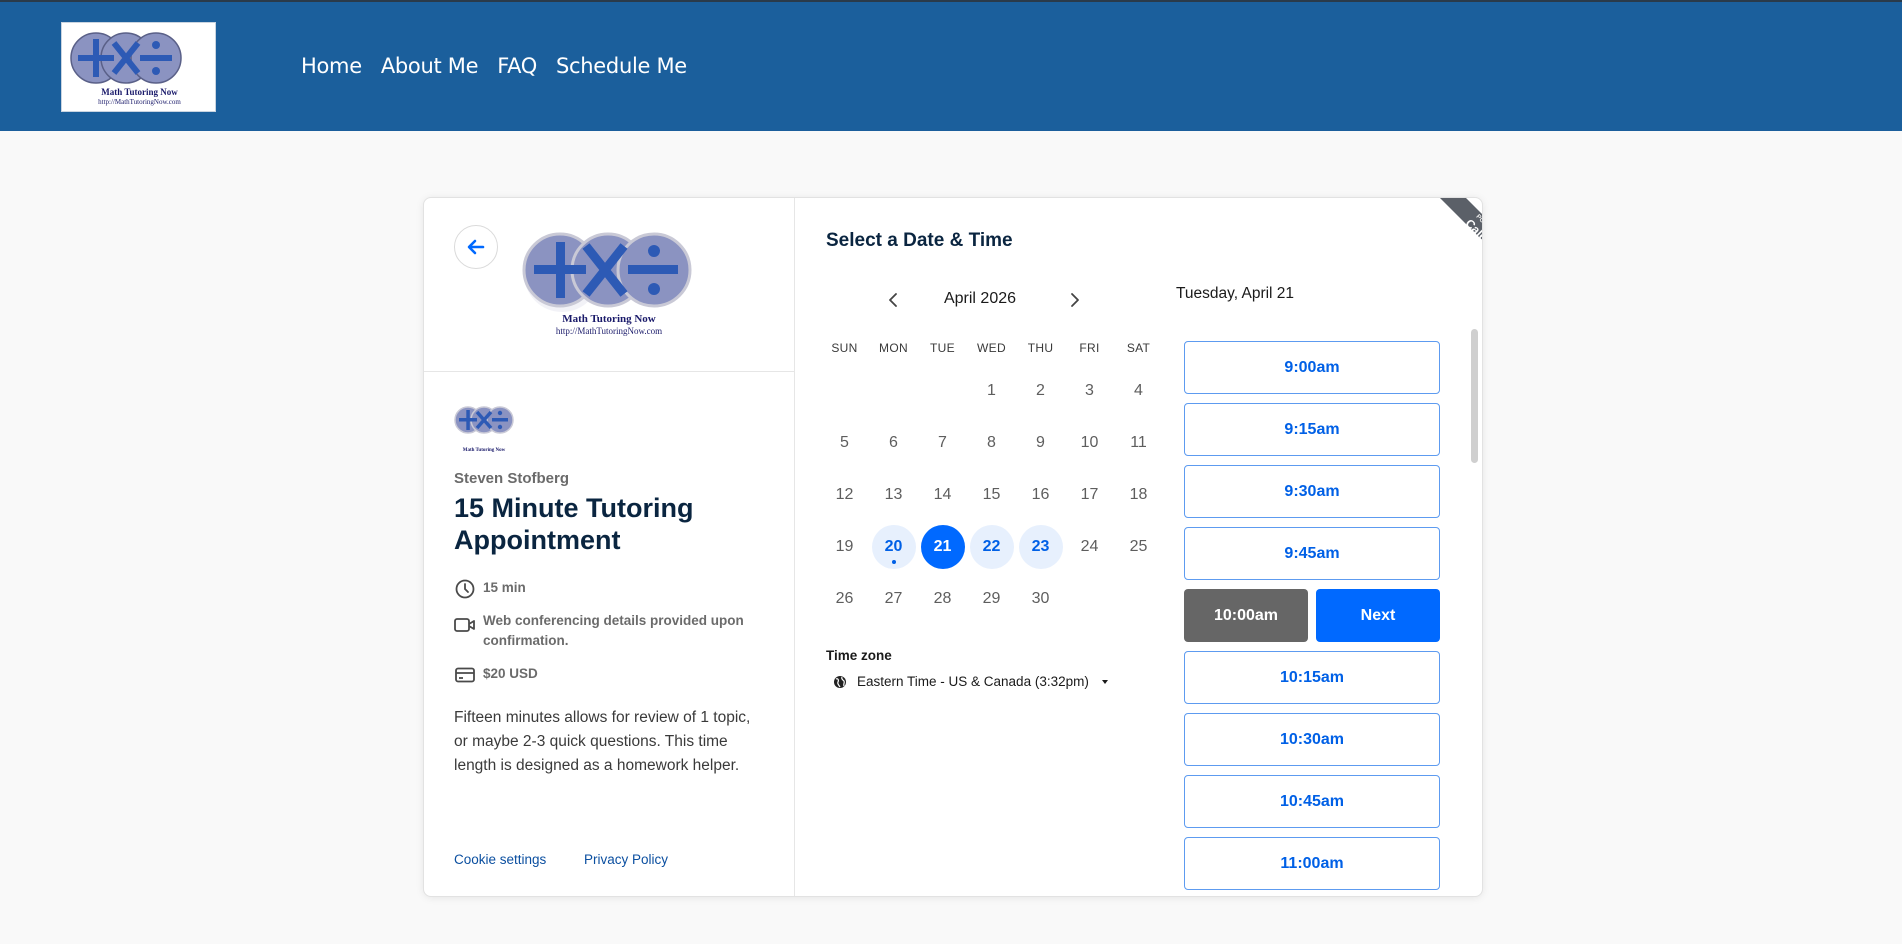 Image resolution: width=1902 pixels, height=944 pixels. I want to click on calendar-day-number: 28, so click(942, 598).